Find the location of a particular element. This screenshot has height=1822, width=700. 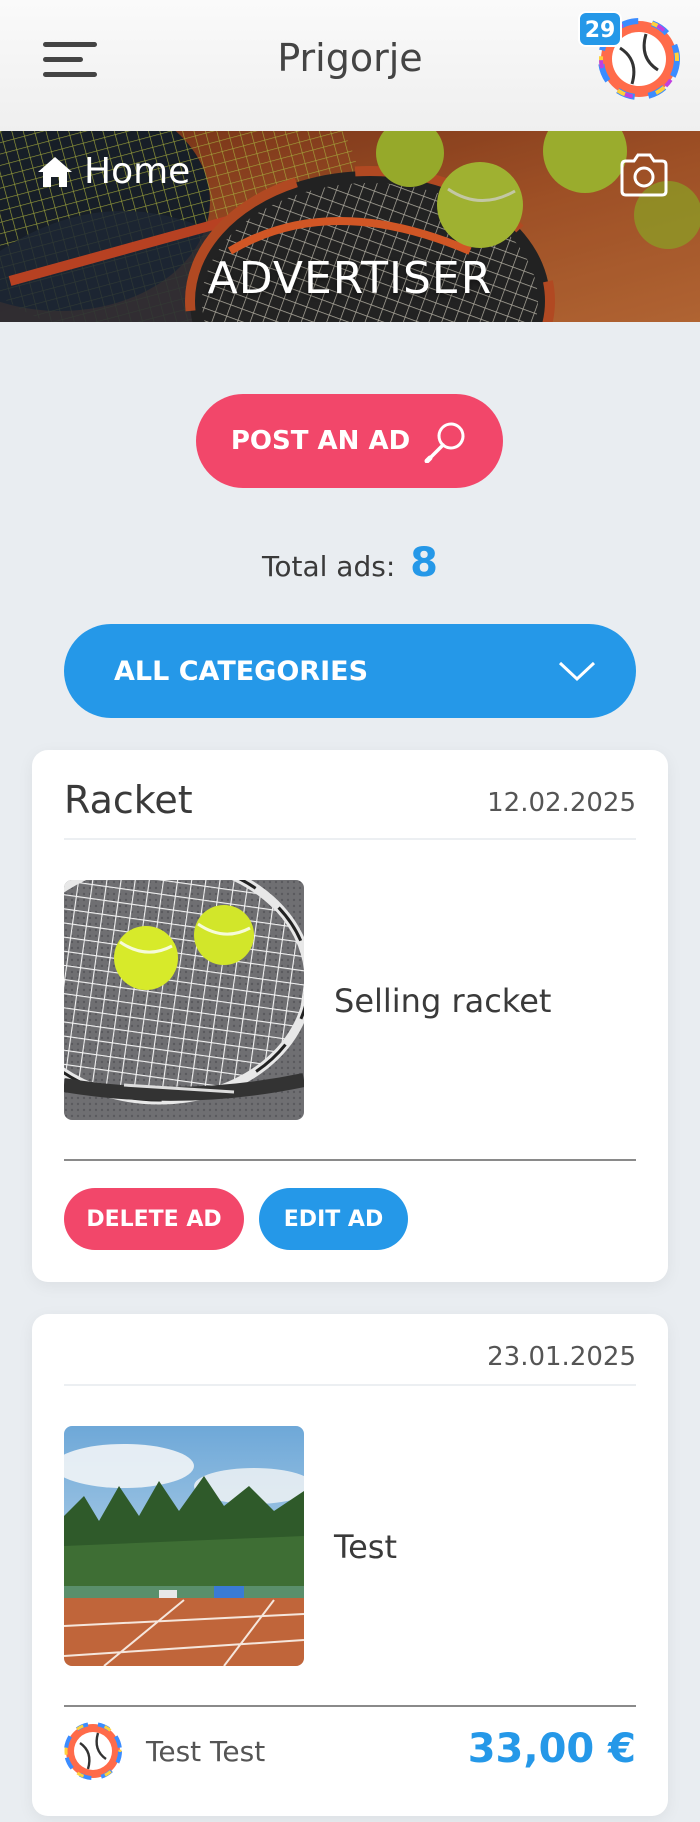

ad-description: Test is located at coordinates (366, 1547).